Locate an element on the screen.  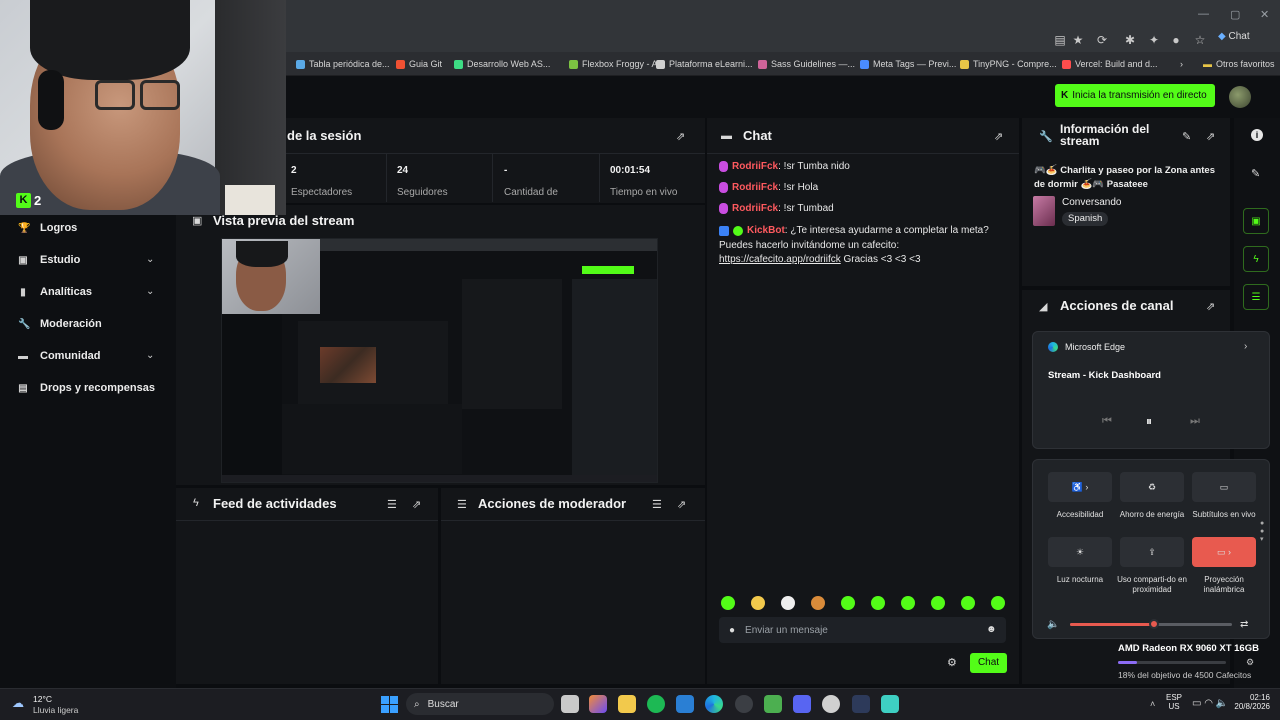
channel-popout-icon: ⇗ is located at coordinates (1210, 306).